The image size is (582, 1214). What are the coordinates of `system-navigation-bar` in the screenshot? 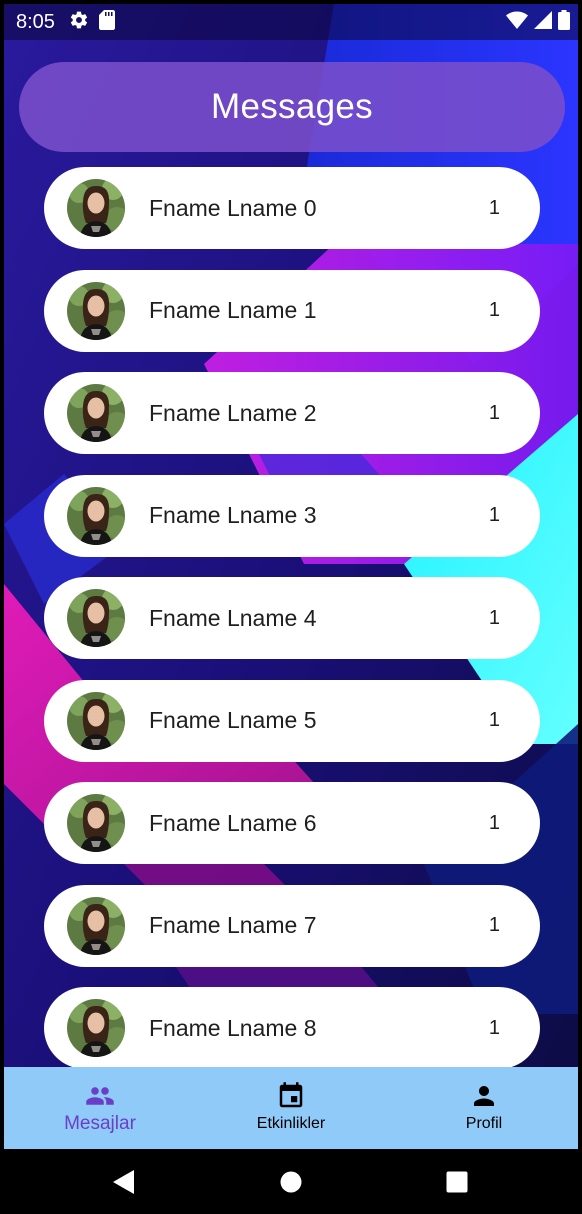 It's located at (291, 1181).